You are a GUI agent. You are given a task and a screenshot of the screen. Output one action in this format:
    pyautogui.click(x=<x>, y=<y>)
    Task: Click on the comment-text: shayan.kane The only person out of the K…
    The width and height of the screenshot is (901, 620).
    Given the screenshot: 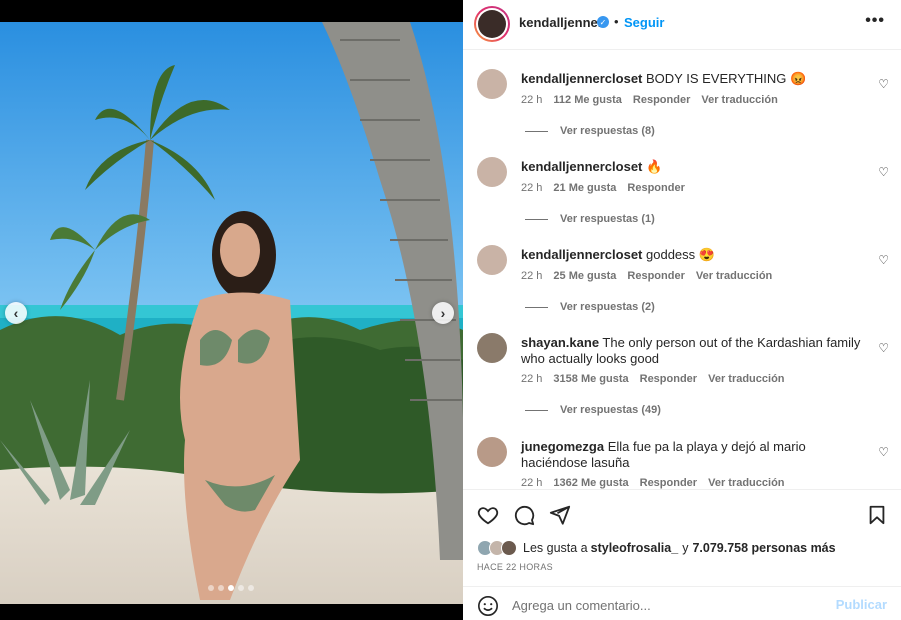 What is the action you would take?
    pyautogui.click(x=691, y=351)
    